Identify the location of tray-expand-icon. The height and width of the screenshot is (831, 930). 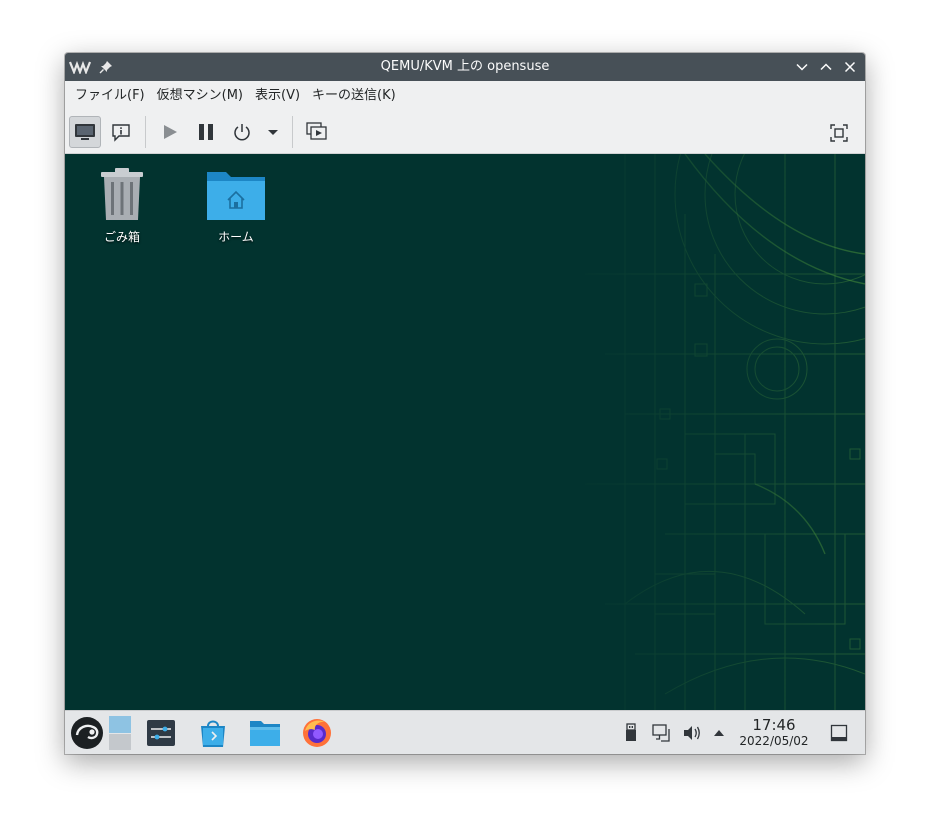
(719, 732).